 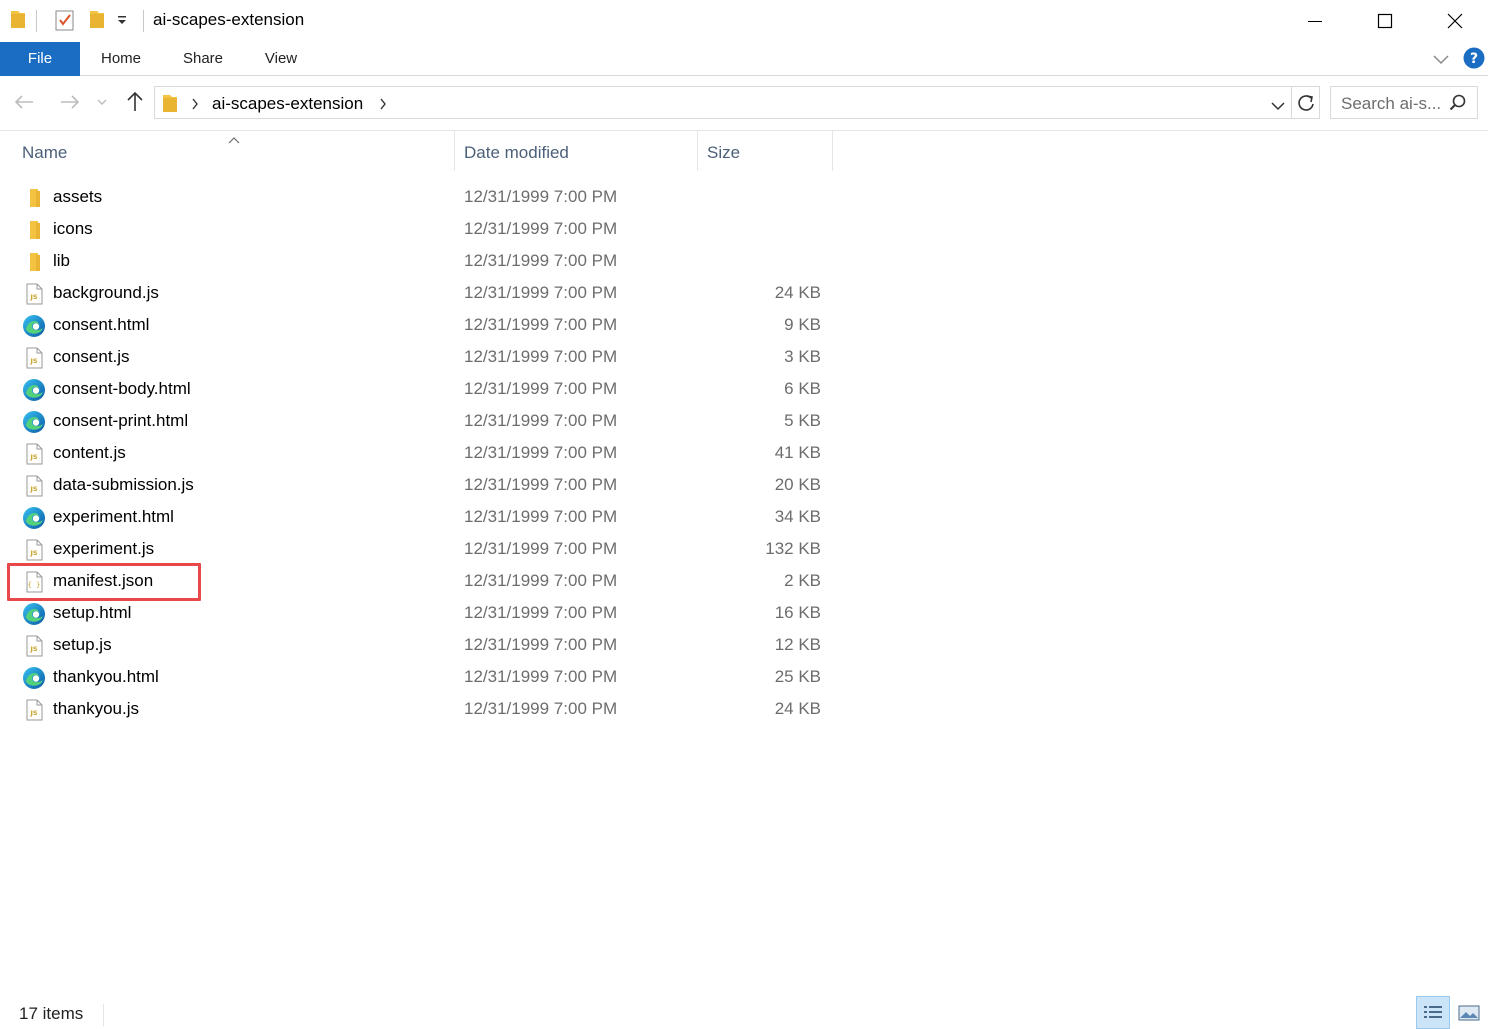 What do you see at coordinates (106, 676) in the screenshot?
I see `file-name: thankyou.html` at bounding box center [106, 676].